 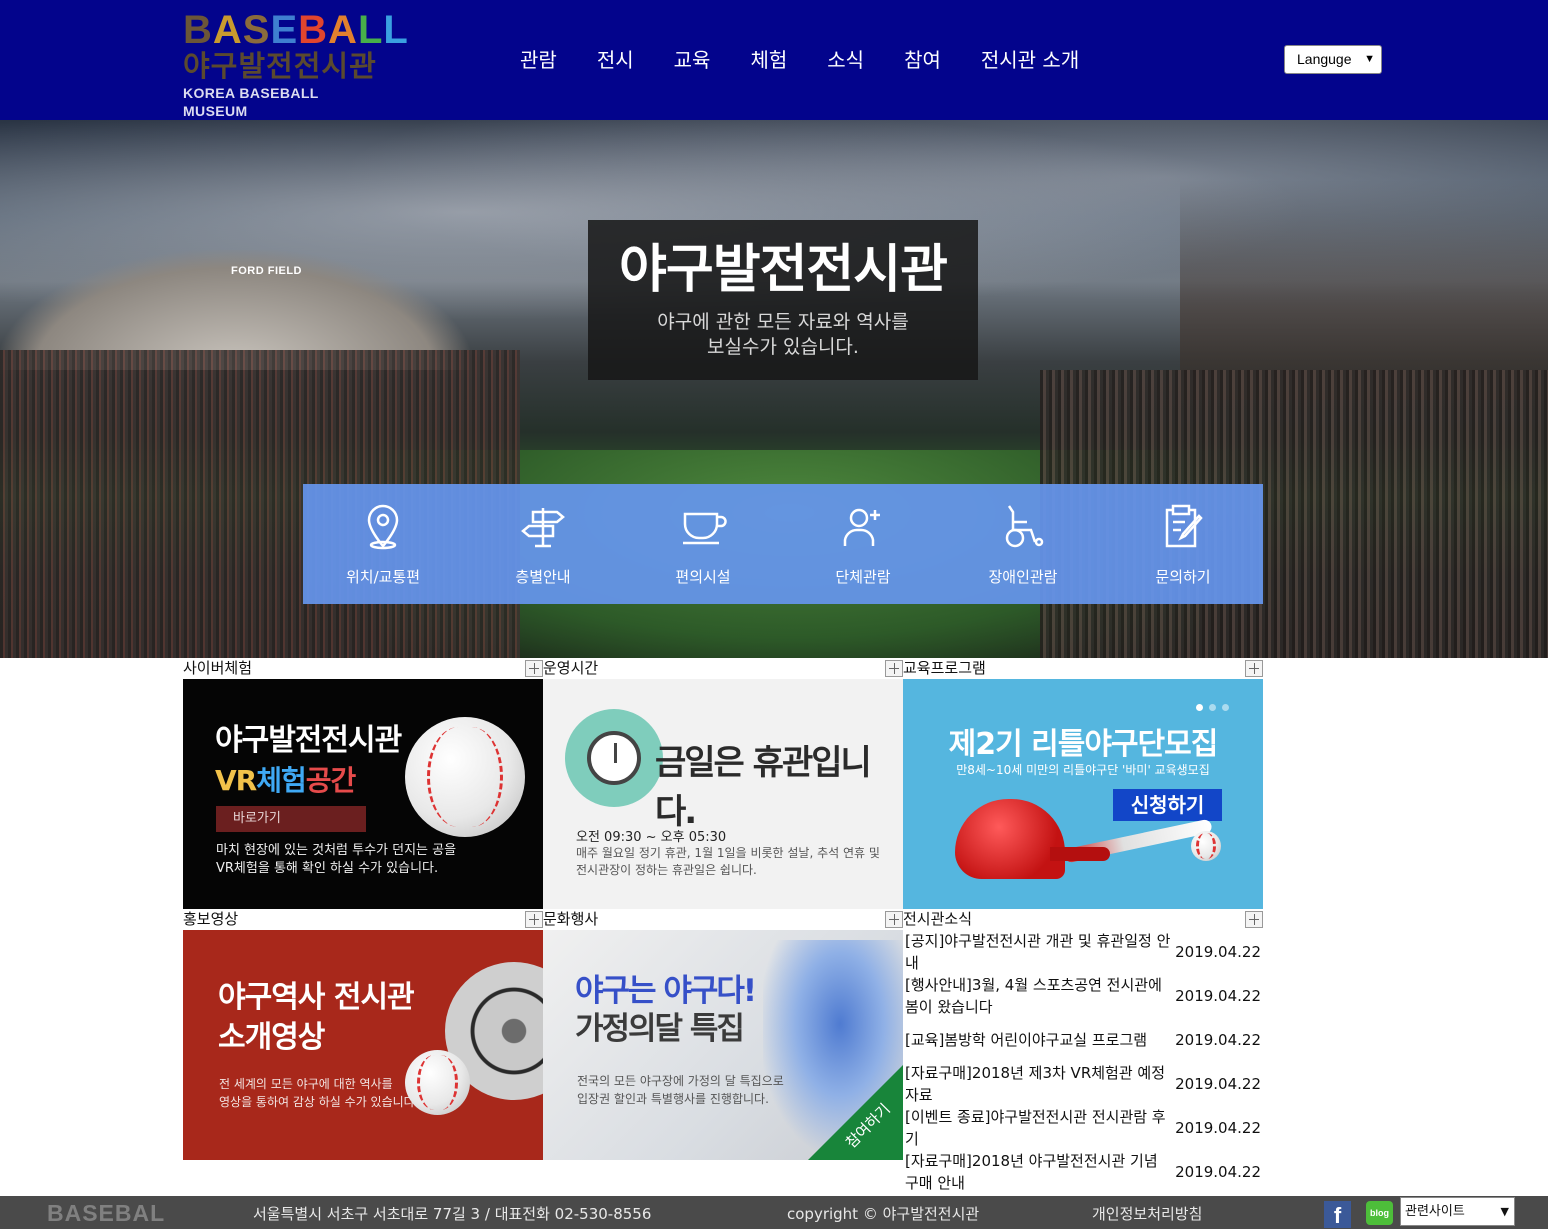 What do you see at coordinates (1457, 1211) in the screenshot?
I see `related-sites-select: 관련사이트 ▼` at bounding box center [1457, 1211].